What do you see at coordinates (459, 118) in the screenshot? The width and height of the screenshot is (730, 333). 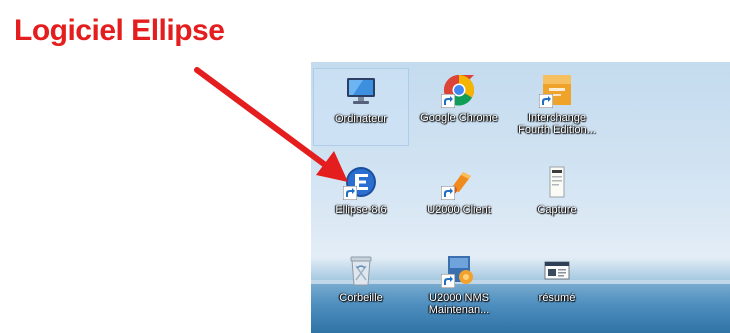 I see `icon-label: Google Chrome` at bounding box center [459, 118].